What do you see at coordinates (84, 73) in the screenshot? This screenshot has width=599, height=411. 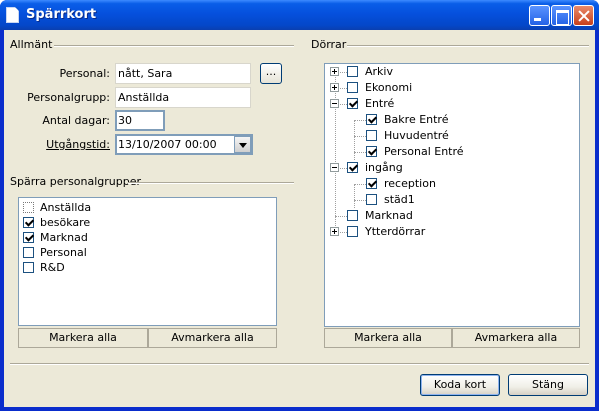 I see `personal-label: Personal:` at bounding box center [84, 73].